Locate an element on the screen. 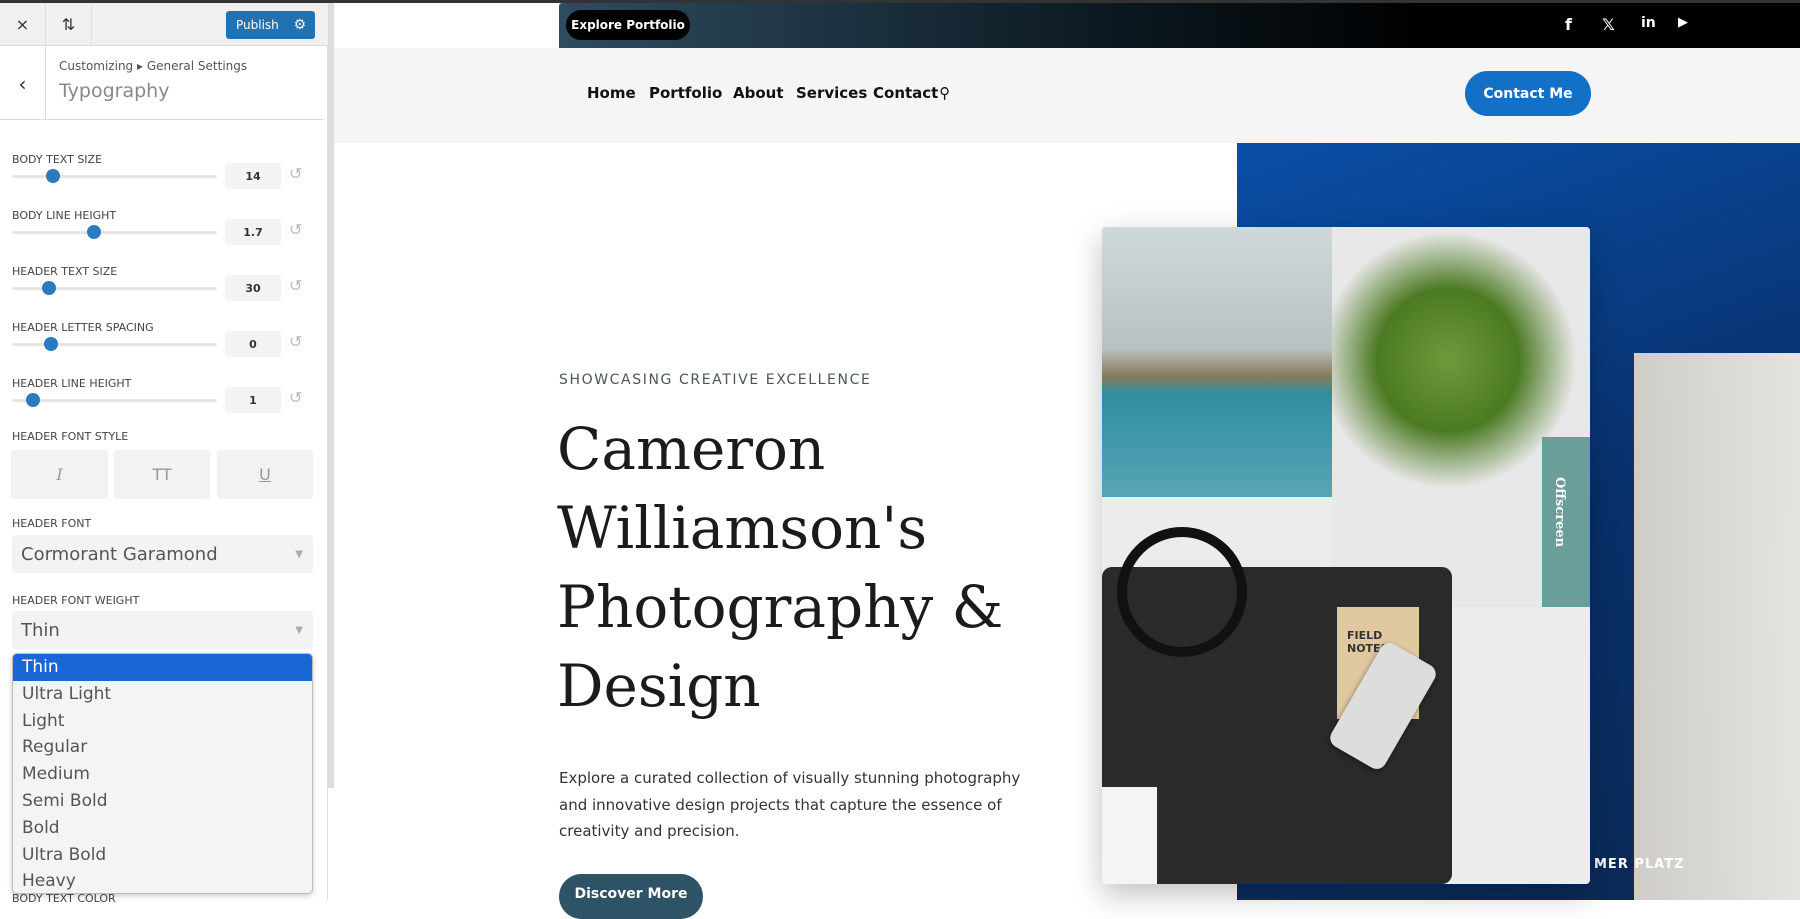 The width and height of the screenshot is (1800, 919). book-image: Offscreen is located at coordinates (1566, 522).